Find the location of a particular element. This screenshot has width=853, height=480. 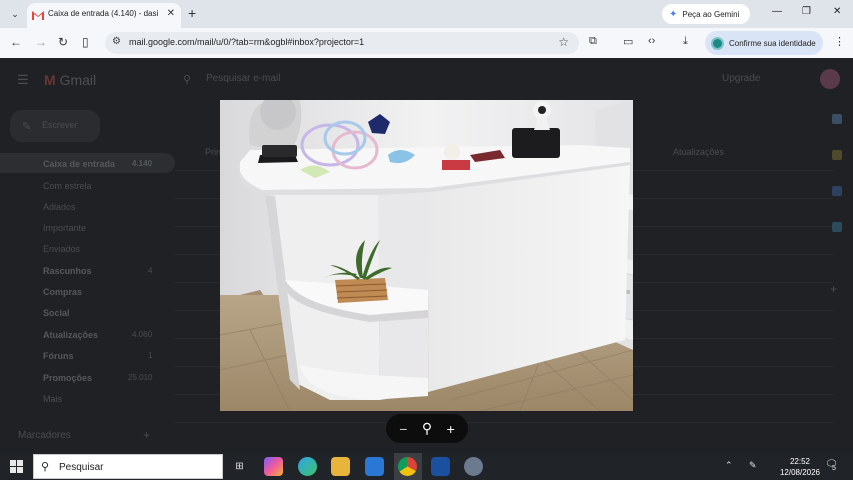

zoom-toolbar: − ⚲ + is located at coordinates (427, 428).